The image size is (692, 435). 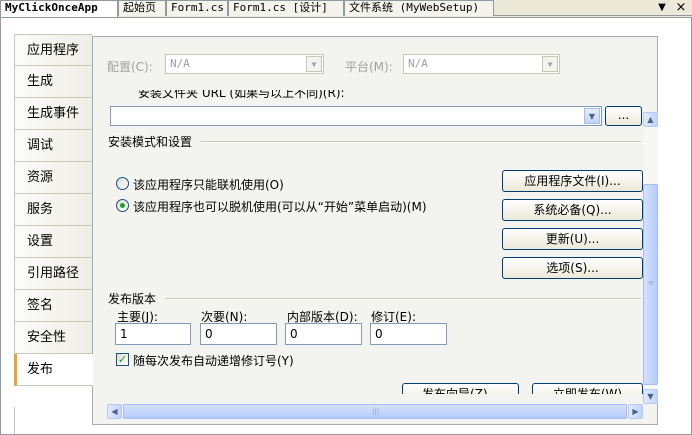 What do you see at coordinates (122, 359) in the screenshot?
I see `auto-increment-checkbox: ✓` at bounding box center [122, 359].